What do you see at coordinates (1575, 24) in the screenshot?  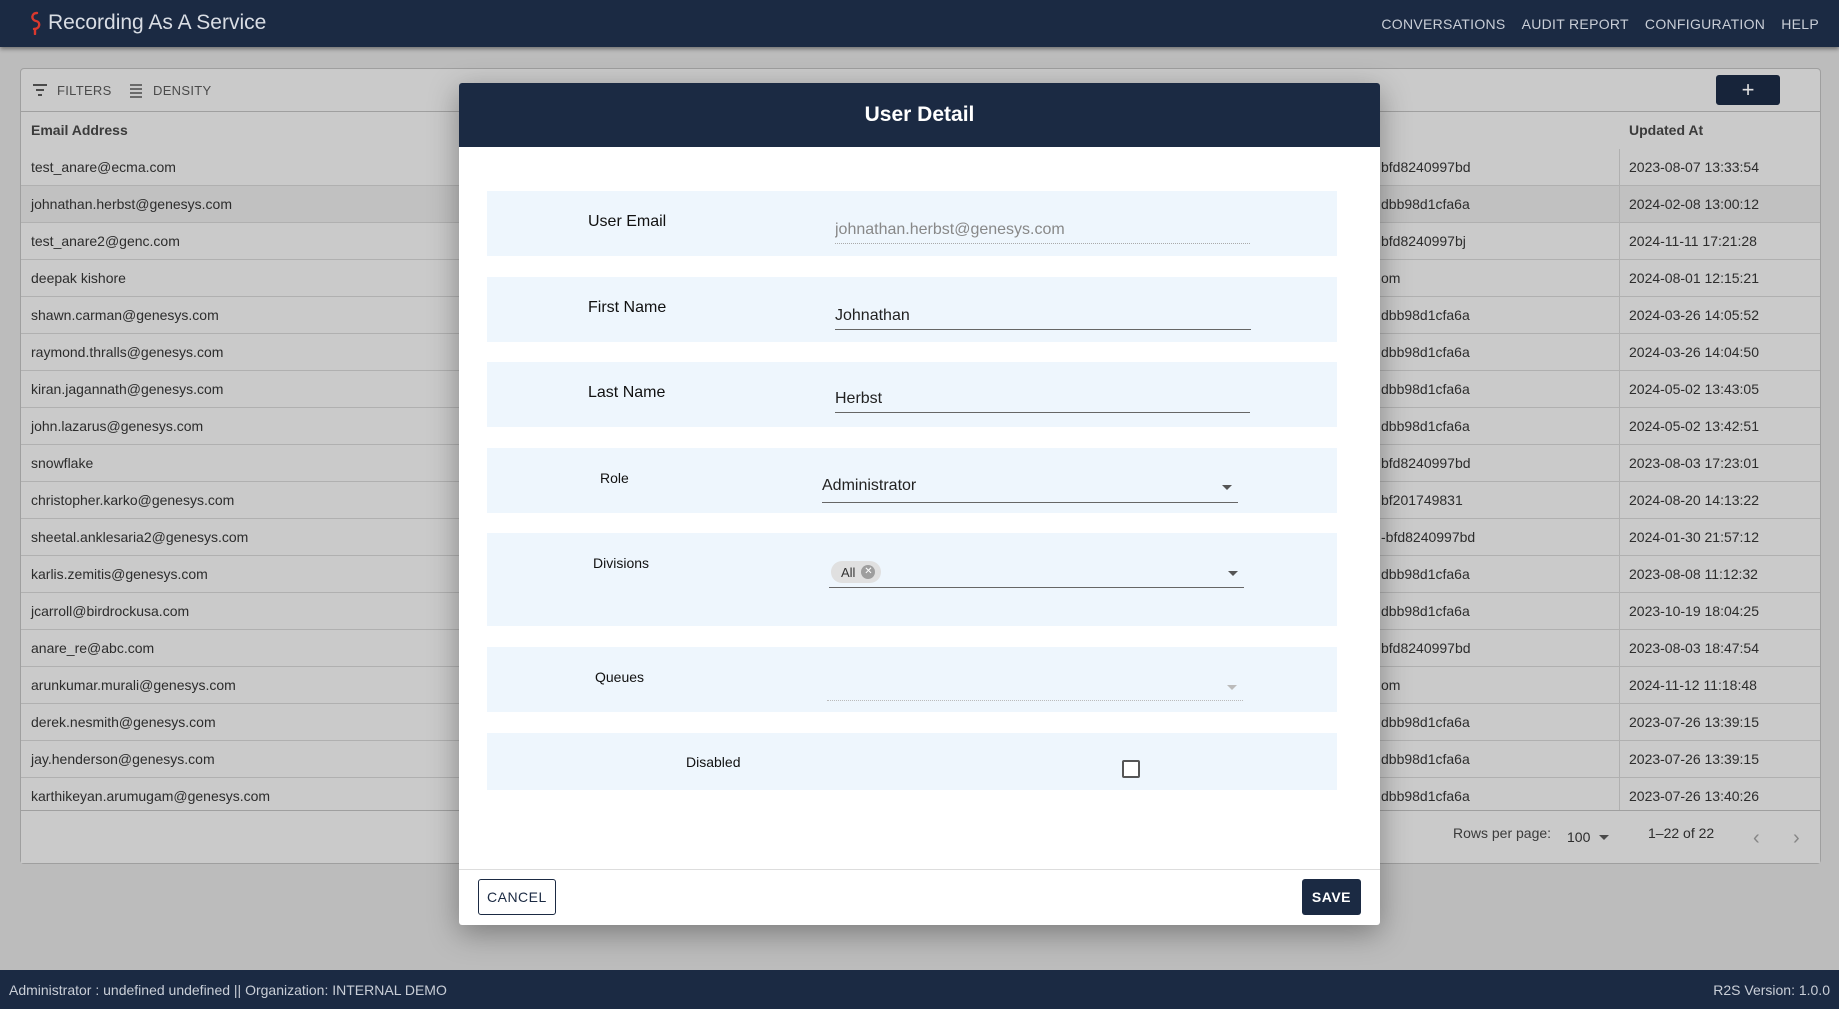 I see `nav-audit-report: AUDIT REPORT` at bounding box center [1575, 24].